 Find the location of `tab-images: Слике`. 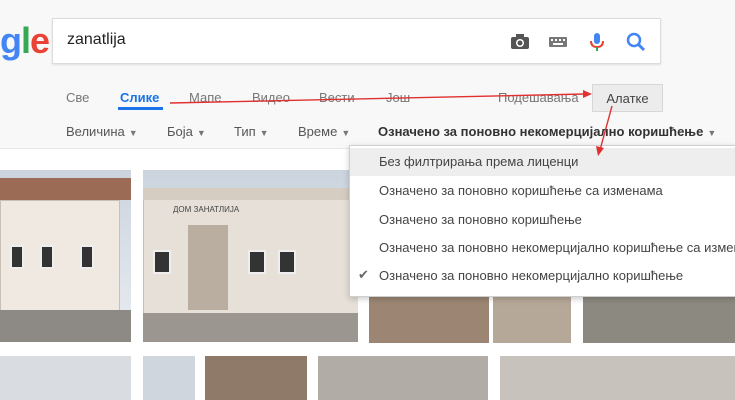

tab-images: Слике is located at coordinates (139, 97).